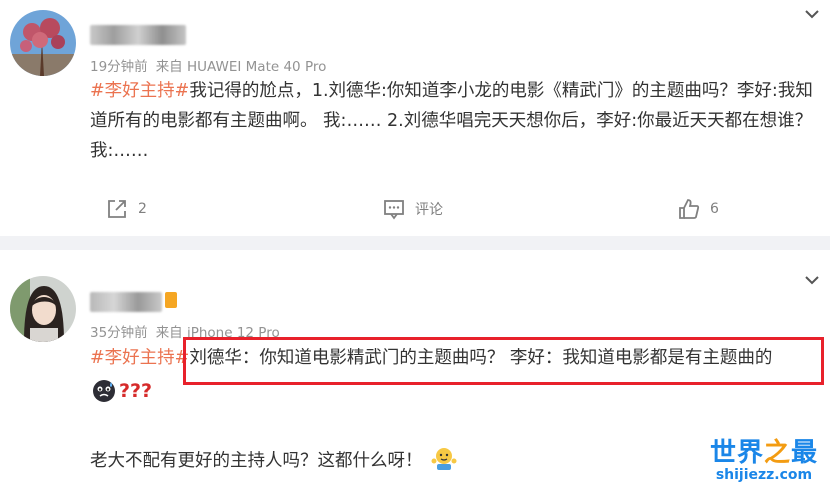 This screenshot has height=486, width=830. I want to click on watermark-logo: 世界之最 shijiezz.com, so click(764, 457).